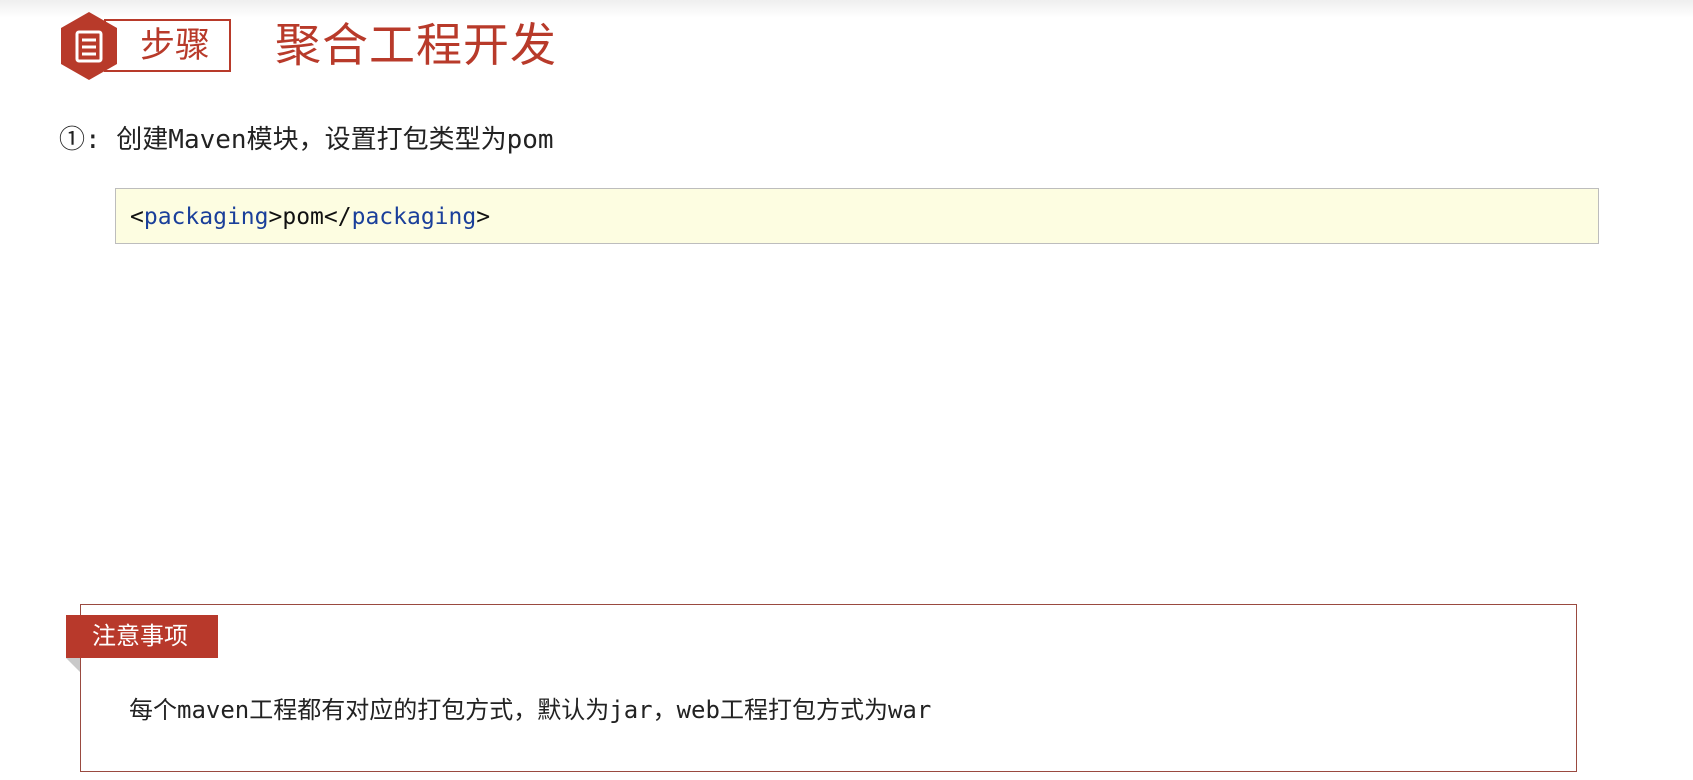 The image size is (1693, 780). Describe the element at coordinates (530, 710) in the screenshot. I see `note-text: 每个maven工程都有对应的打包方式，默认为jar，web工程打包方式为war` at that location.